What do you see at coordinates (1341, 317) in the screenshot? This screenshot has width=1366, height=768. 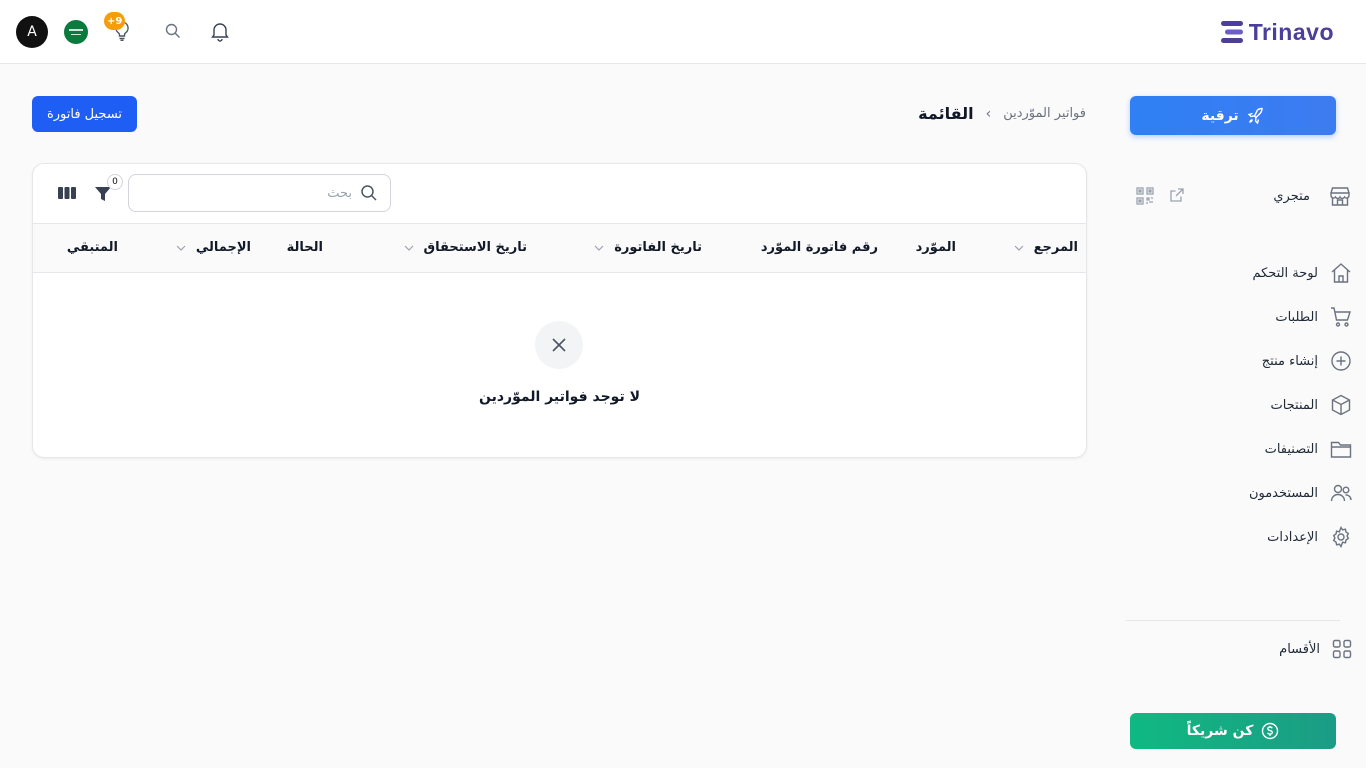 I see `cart-icon` at bounding box center [1341, 317].